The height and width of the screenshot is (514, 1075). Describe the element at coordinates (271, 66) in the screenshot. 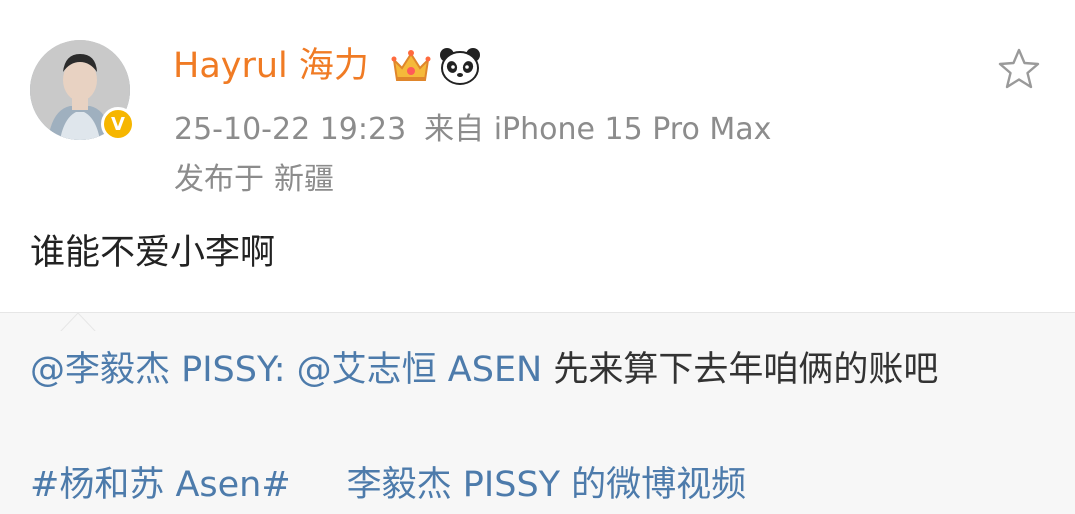

I see `username: Hayrul 海力` at that location.